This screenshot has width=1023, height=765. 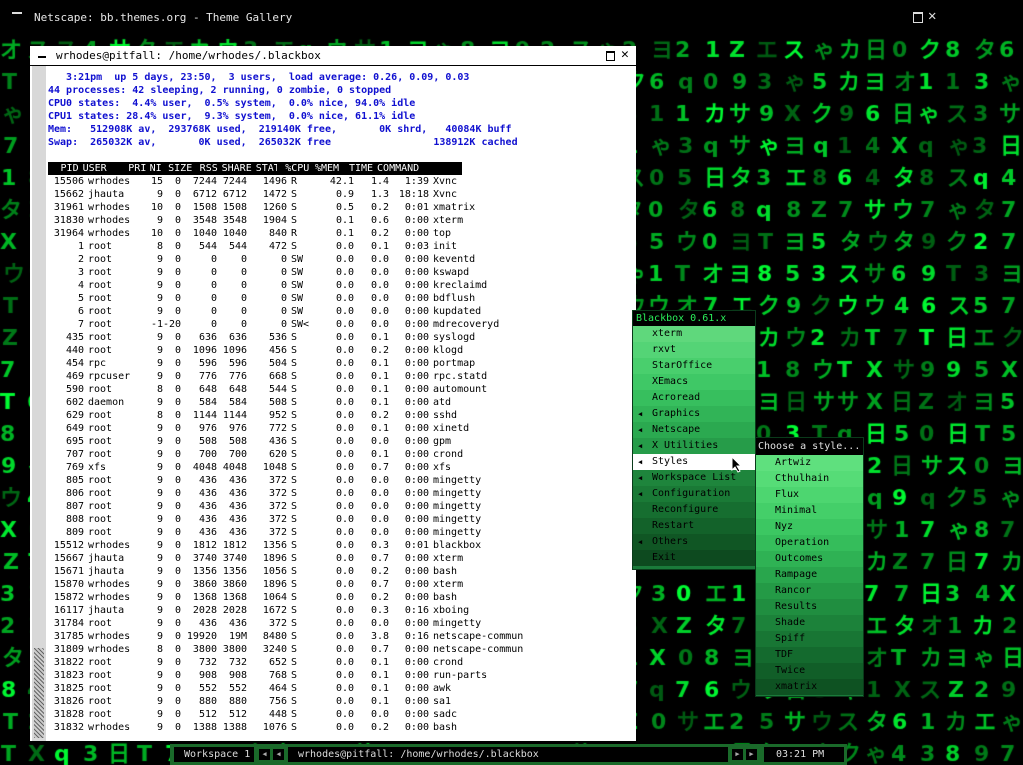 What do you see at coordinates (460, 376) in the screenshot?
I see `cell-command: rpc.statd` at bounding box center [460, 376].